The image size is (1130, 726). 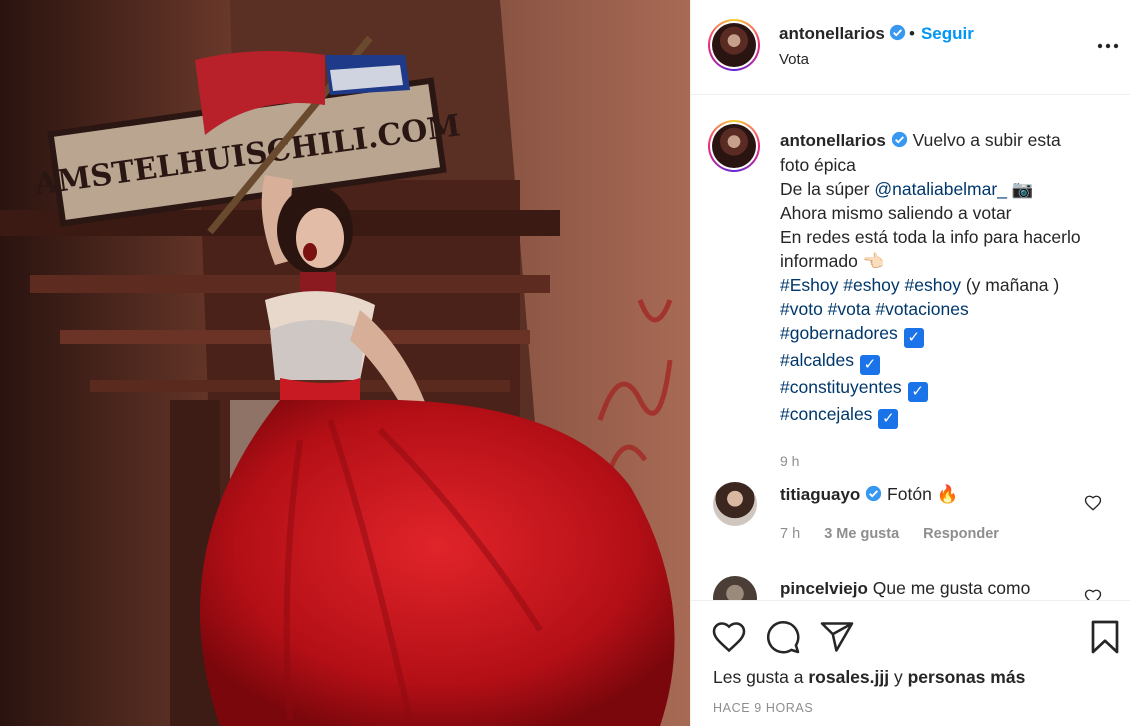 I want to click on likes-prefix: Les gusta a, so click(x=758, y=677).